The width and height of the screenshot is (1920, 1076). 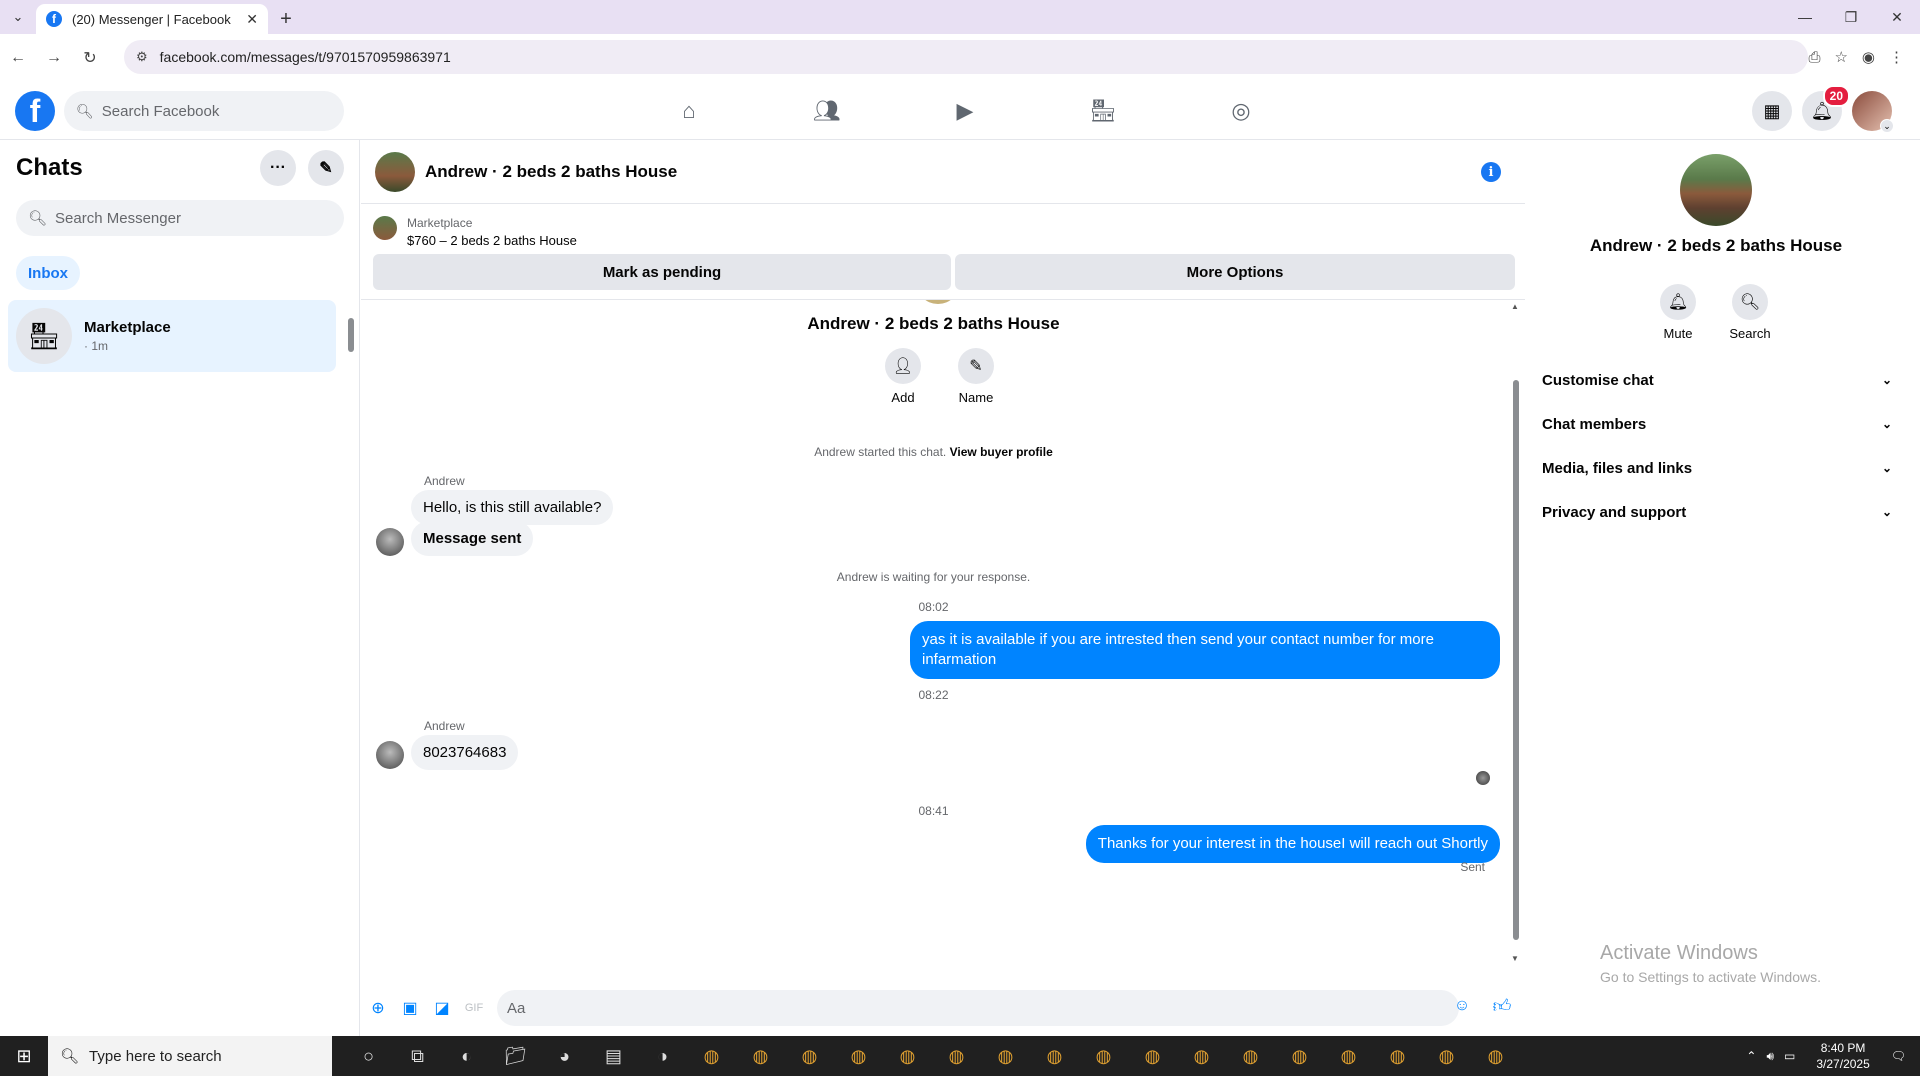 I want to click on image-icon: ▣, so click(x=410, y=1008).